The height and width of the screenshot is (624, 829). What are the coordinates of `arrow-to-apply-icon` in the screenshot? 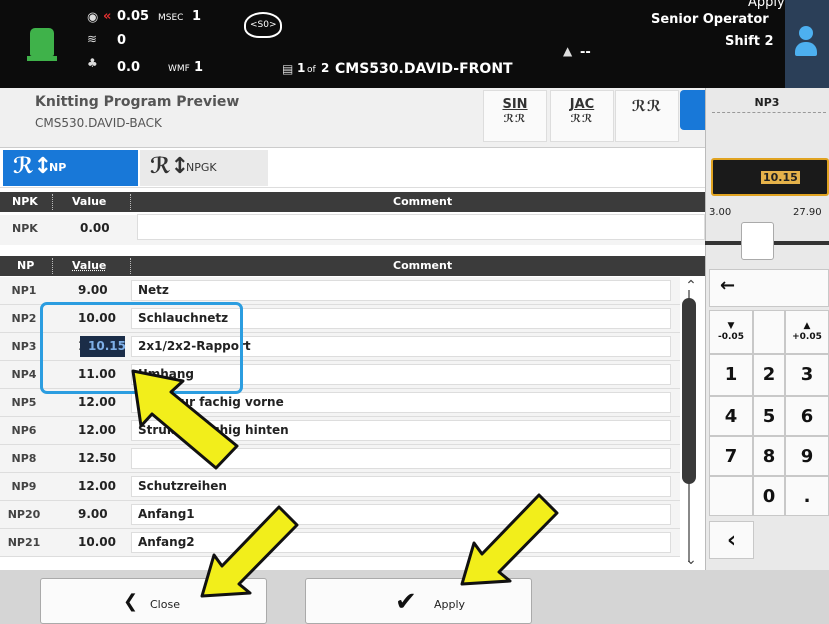 It's located at (509, 539).